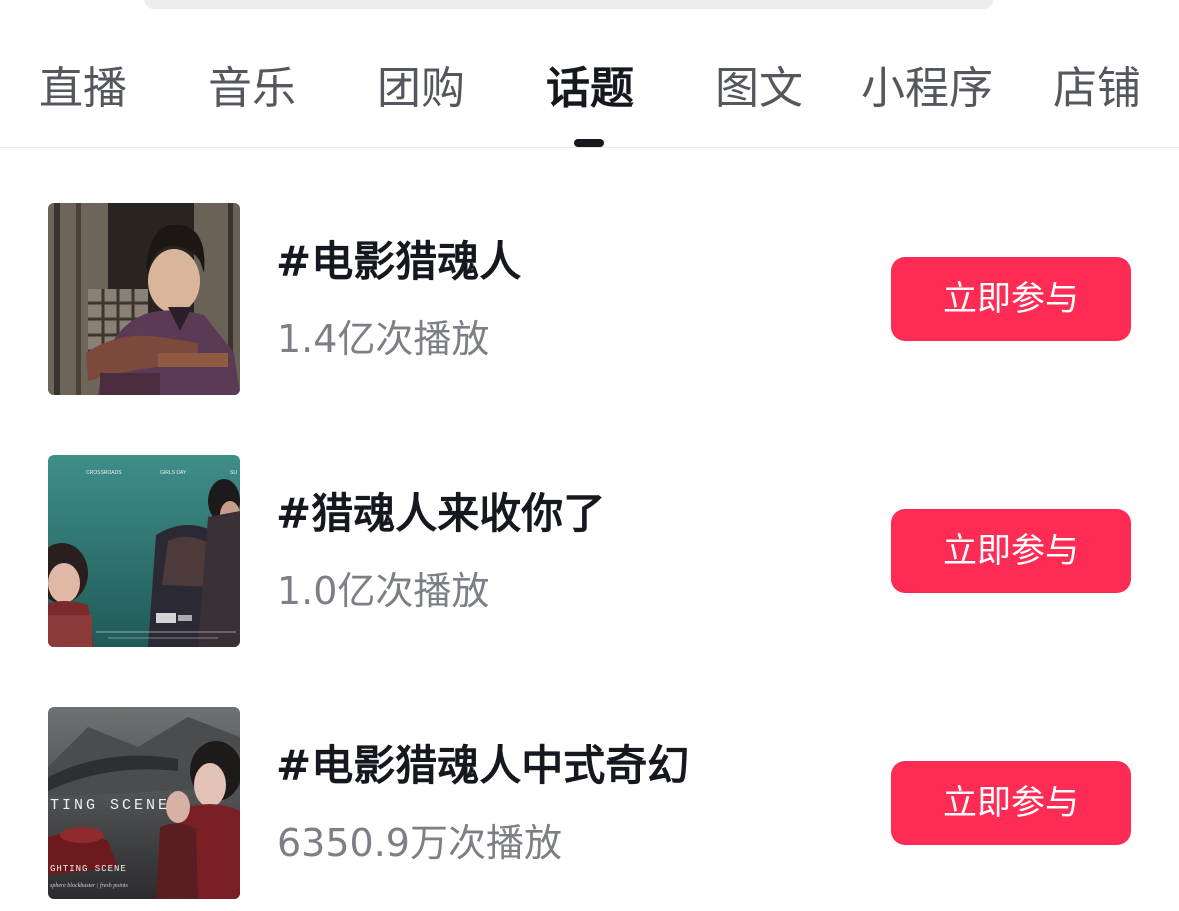 Image resolution: width=1179 pixels, height=911 pixels. Describe the element at coordinates (144, 299) in the screenshot. I see `topic-thumbnail` at that location.